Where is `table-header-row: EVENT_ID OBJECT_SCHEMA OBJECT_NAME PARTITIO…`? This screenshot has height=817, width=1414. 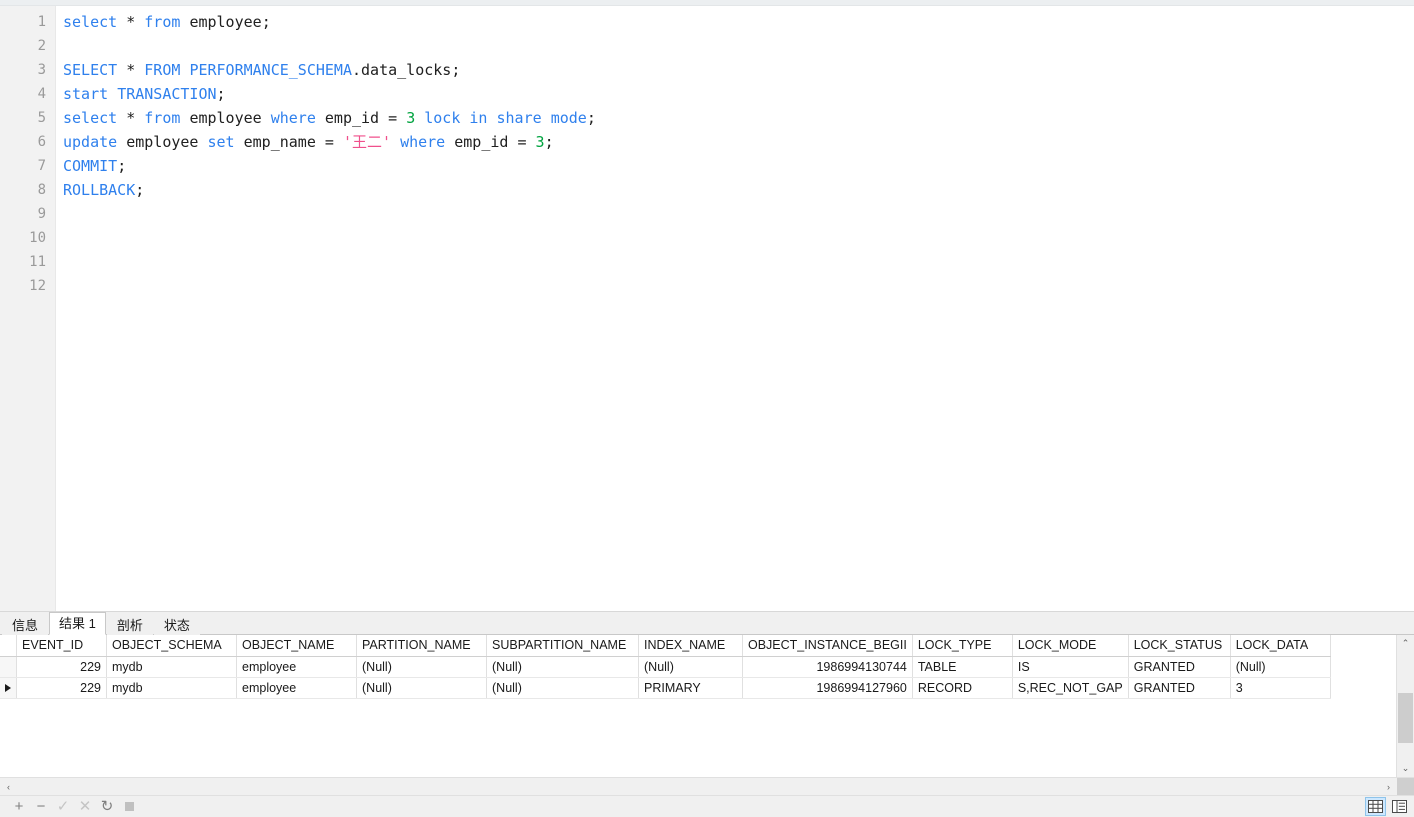
table-header-row: EVENT_ID OBJECT_SCHEMA OBJECT_NAME PARTITIO… is located at coordinates (665, 646).